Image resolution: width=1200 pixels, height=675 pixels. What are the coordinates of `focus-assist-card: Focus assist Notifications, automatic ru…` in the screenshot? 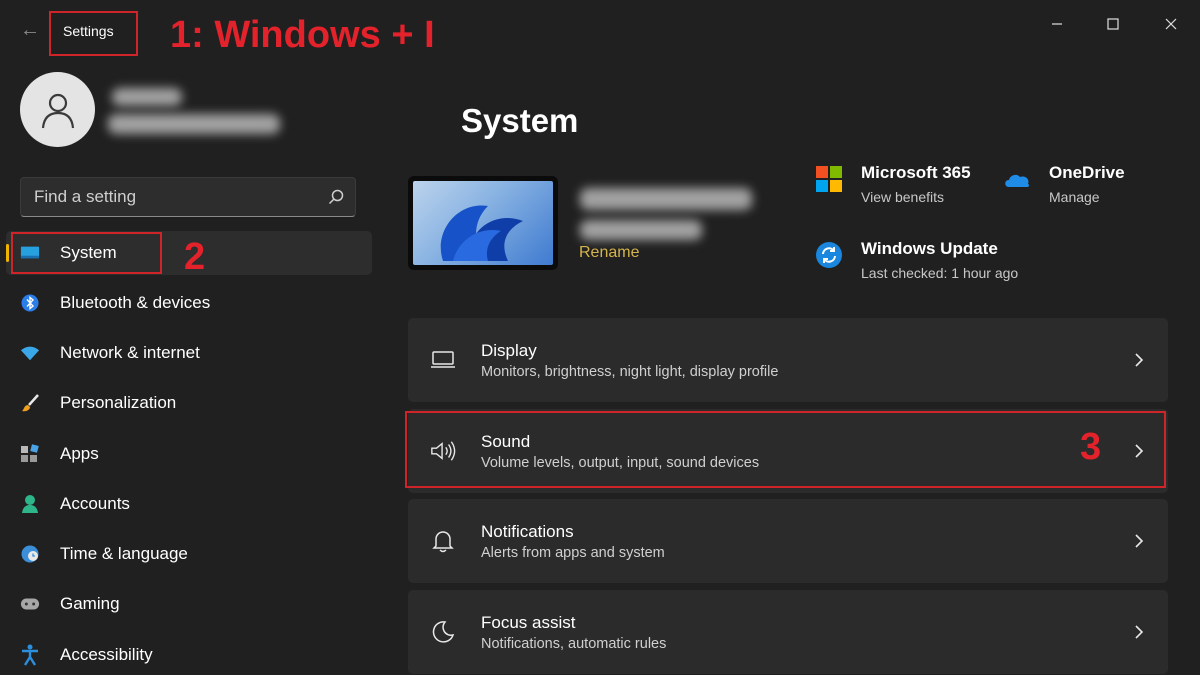 It's located at (788, 632).